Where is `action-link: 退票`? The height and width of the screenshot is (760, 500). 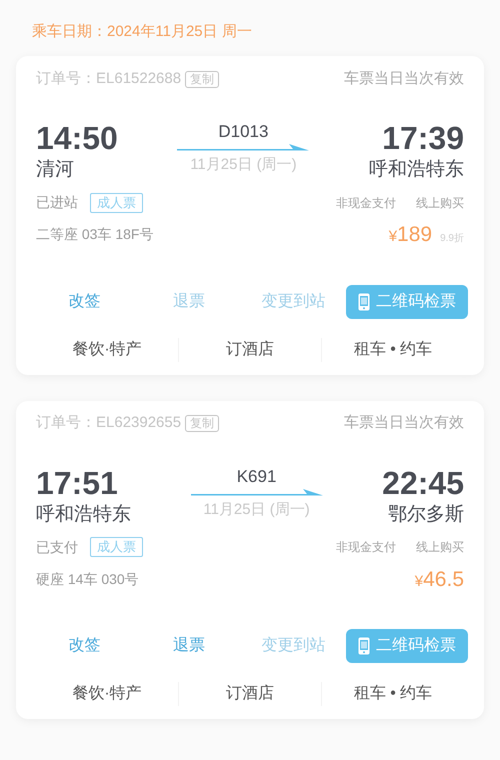
action-link: 退票 is located at coordinates (189, 646).